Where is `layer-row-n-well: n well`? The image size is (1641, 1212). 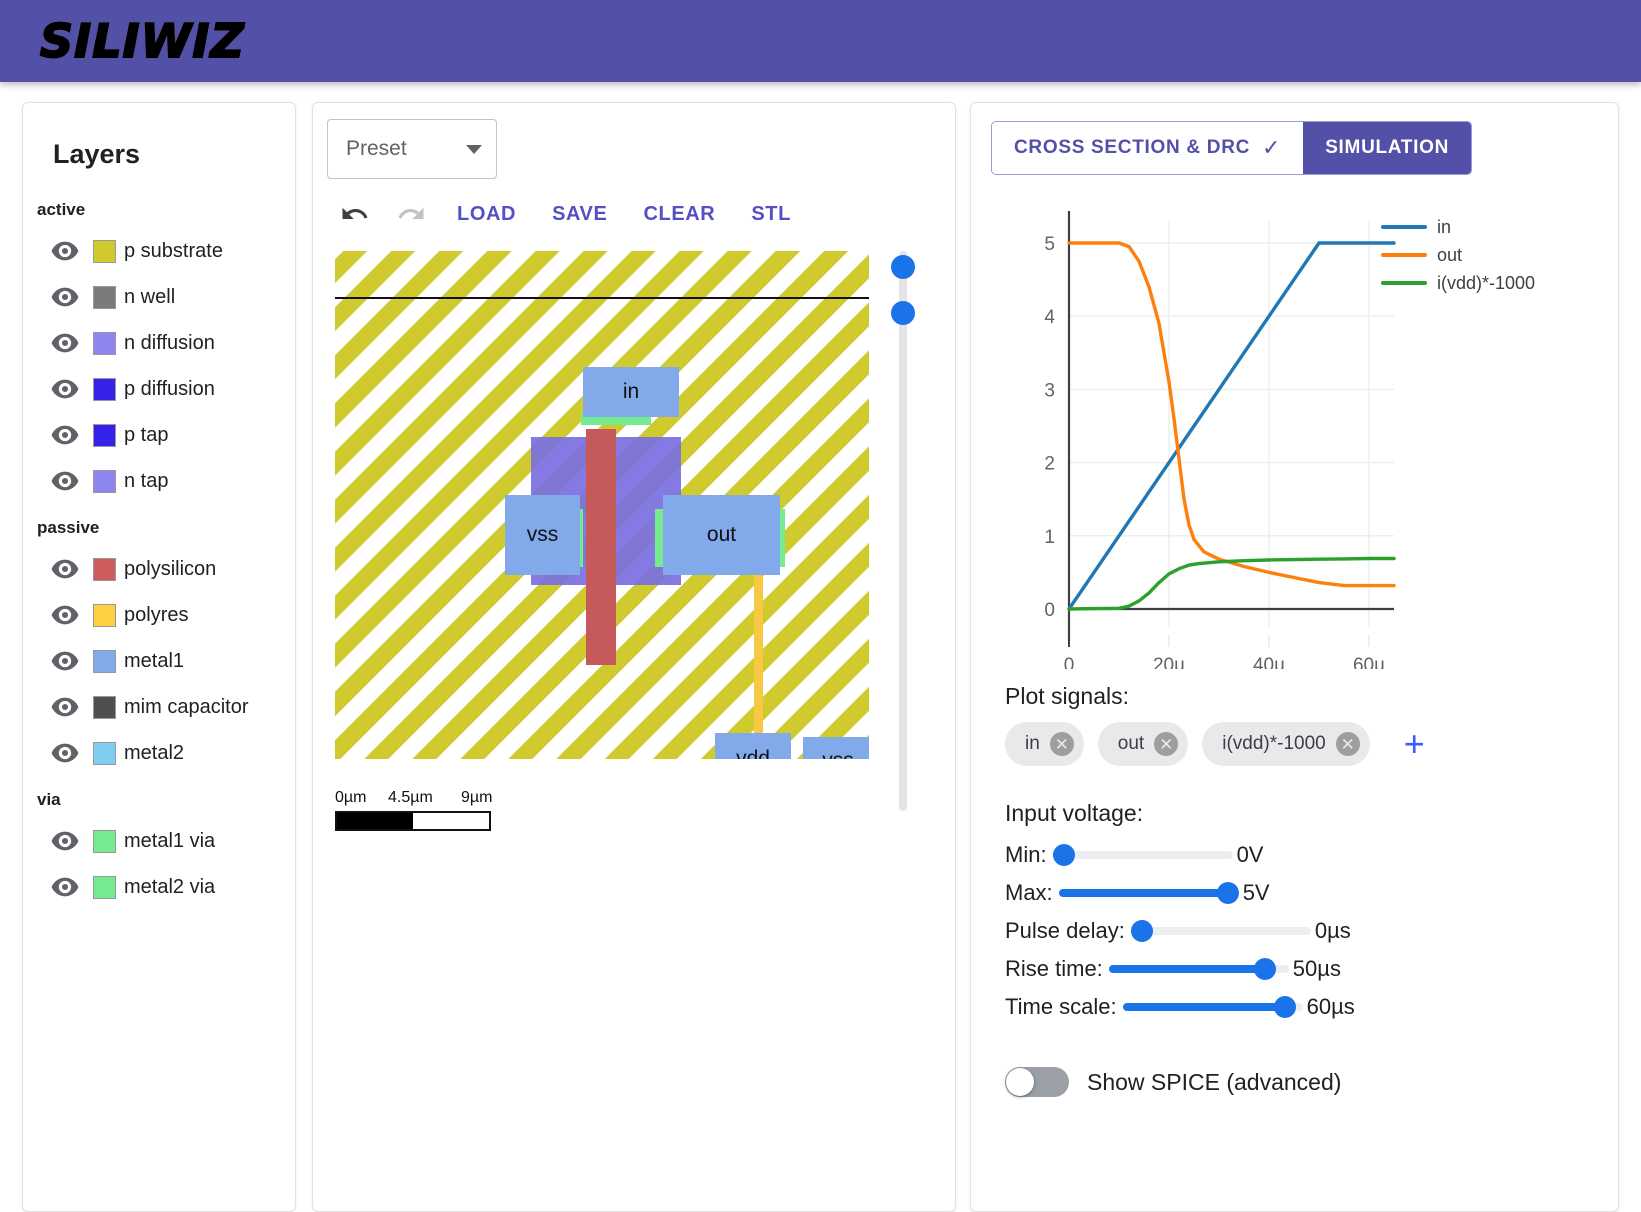
layer-row-n-well: n well is located at coordinates (159, 297).